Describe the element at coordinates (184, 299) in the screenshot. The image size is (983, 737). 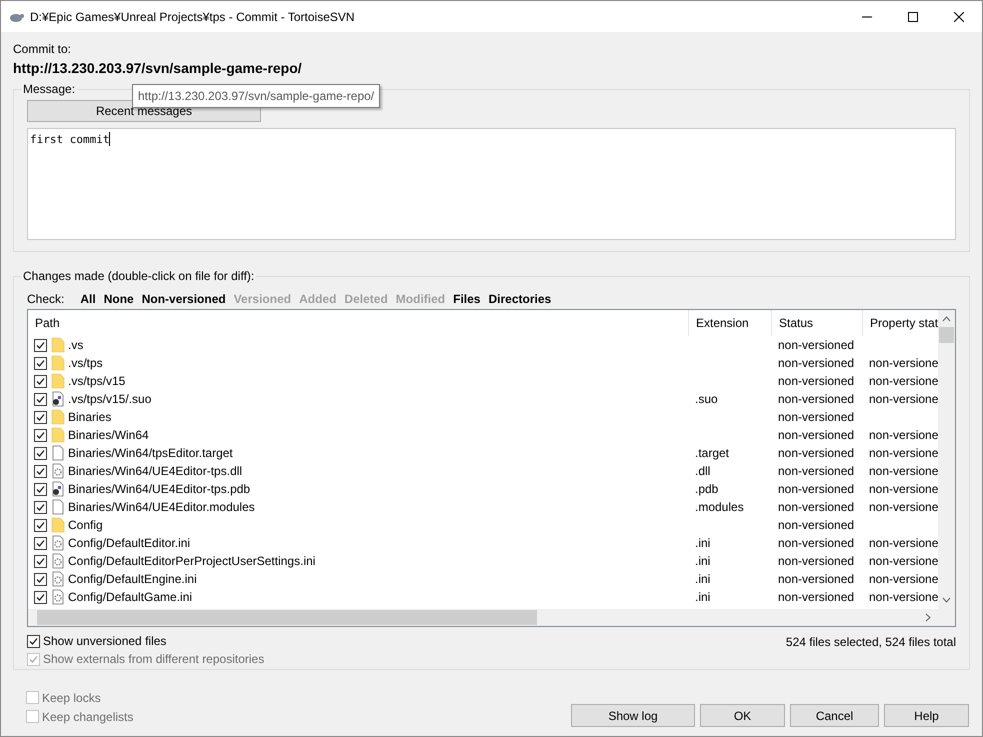
I see `filter-link: Non-versioned` at that location.